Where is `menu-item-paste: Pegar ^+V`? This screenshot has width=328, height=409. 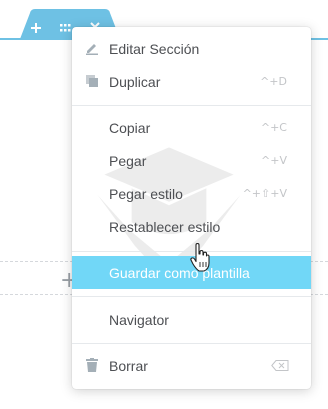 menu-item-paste: Pegar ^+V is located at coordinates (191, 160).